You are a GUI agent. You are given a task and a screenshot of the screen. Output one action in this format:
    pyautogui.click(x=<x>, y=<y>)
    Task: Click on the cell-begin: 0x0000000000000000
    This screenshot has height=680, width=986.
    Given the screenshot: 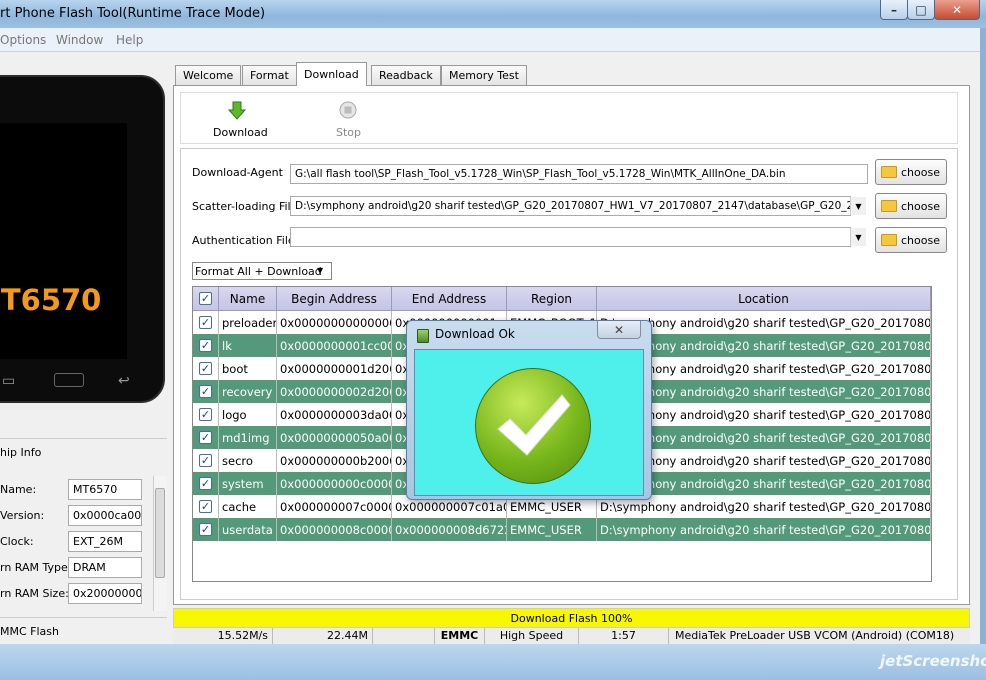 What is the action you would take?
    pyautogui.click(x=334, y=322)
    